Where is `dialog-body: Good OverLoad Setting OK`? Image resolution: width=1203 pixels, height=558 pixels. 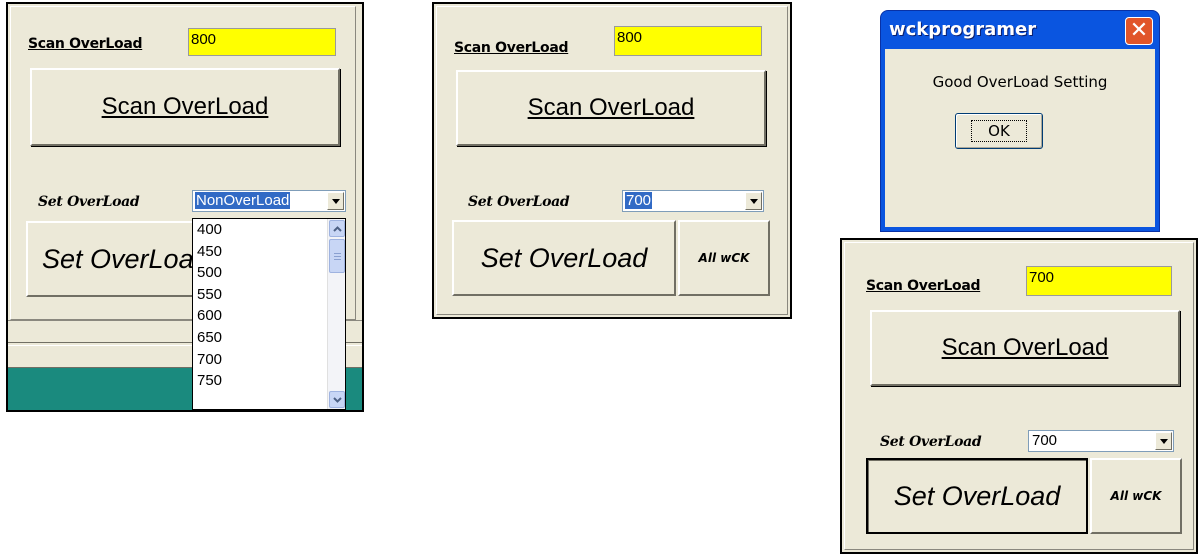 dialog-body: Good OverLoad Setting OK is located at coordinates (1020, 138).